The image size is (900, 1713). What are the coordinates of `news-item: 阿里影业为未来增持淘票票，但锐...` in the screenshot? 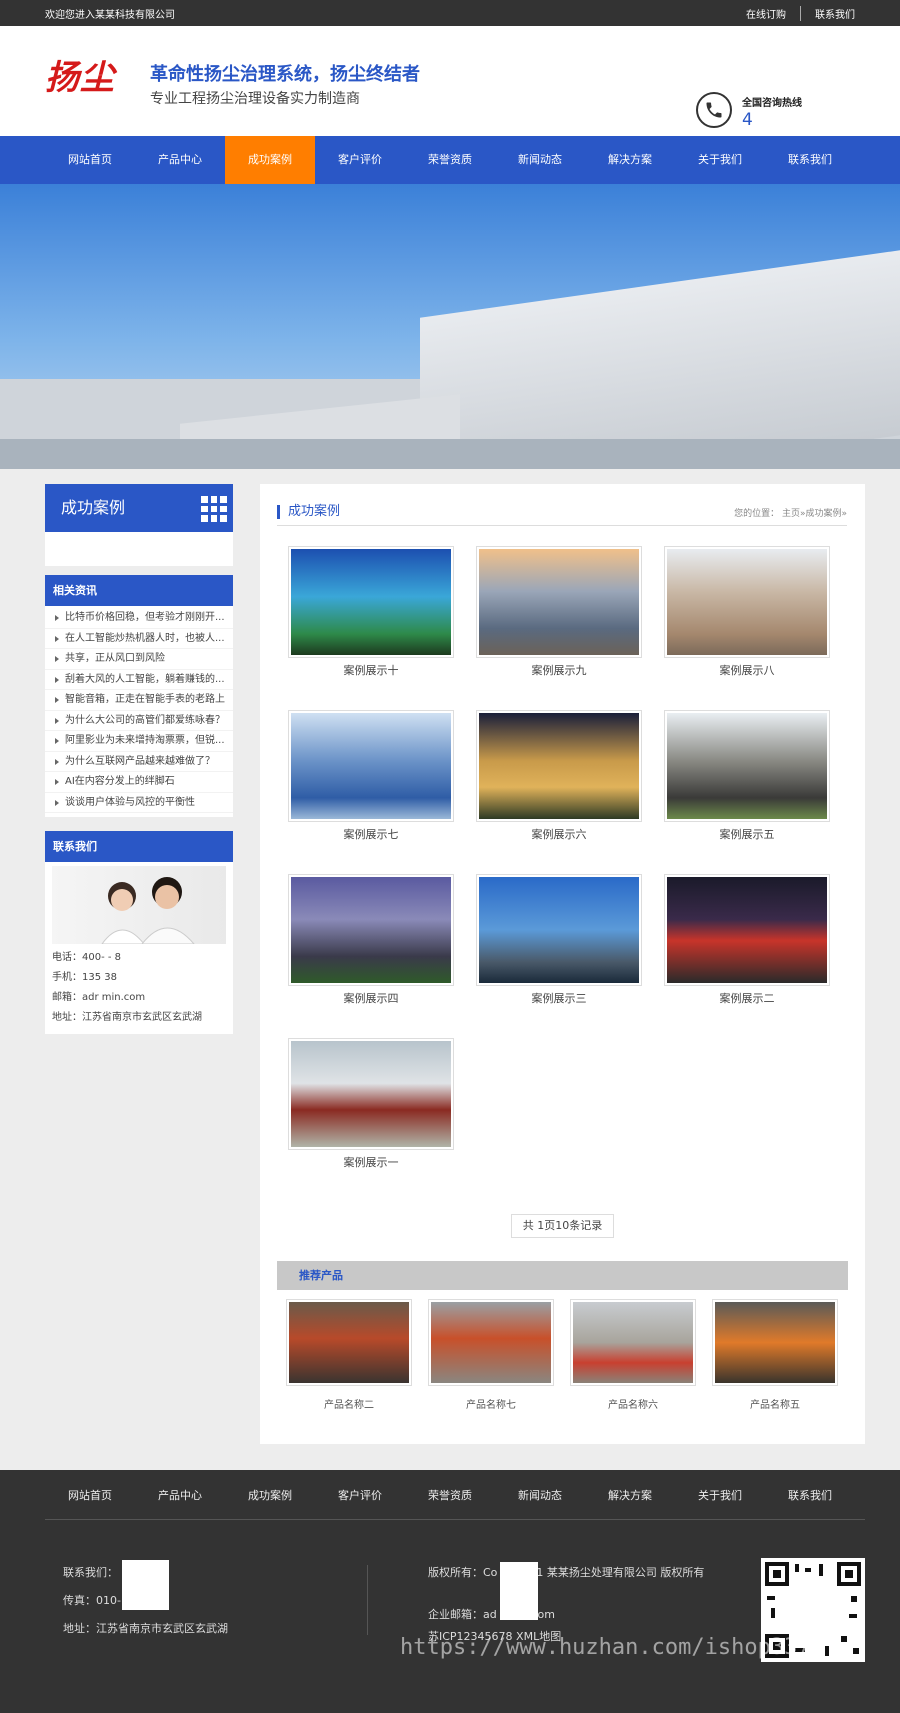 It's located at (139, 741).